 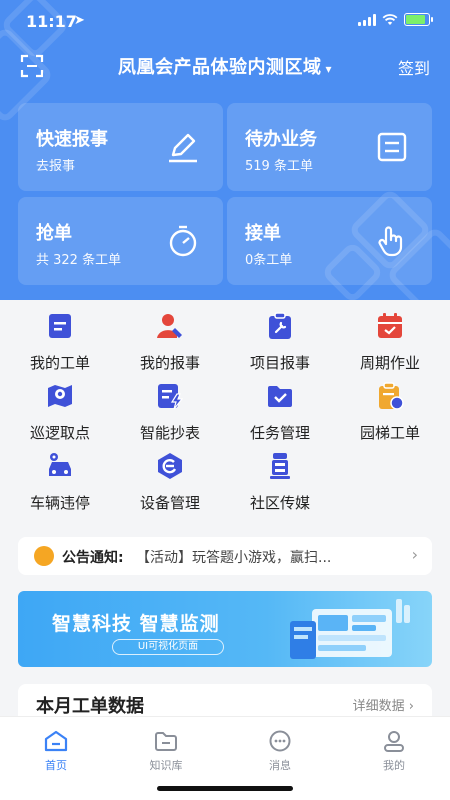 What do you see at coordinates (280, 396) in the screenshot?
I see `folder-check-icon` at bounding box center [280, 396].